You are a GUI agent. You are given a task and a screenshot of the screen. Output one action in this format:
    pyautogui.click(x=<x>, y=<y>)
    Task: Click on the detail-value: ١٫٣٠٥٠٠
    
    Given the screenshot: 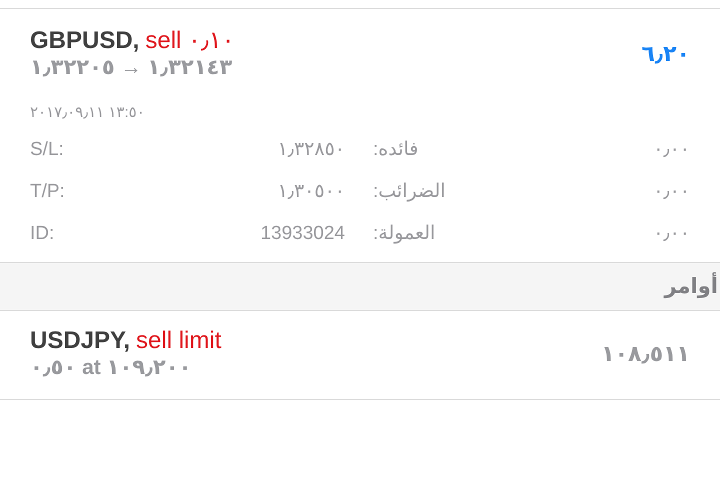 What is the action you would take?
    pyautogui.click(x=310, y=192)
    